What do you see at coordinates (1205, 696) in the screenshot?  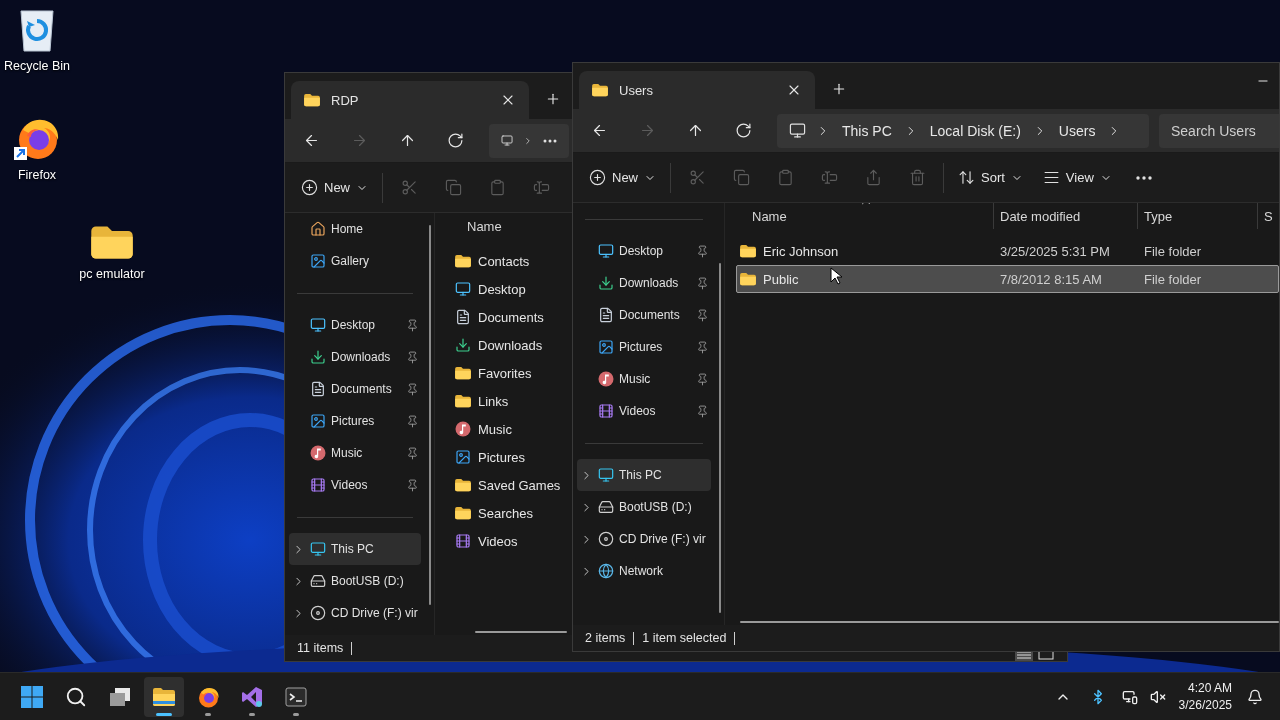 I see `clock-button: 4:20 AM 3/26/2025` at bounding box center [1205, 696].